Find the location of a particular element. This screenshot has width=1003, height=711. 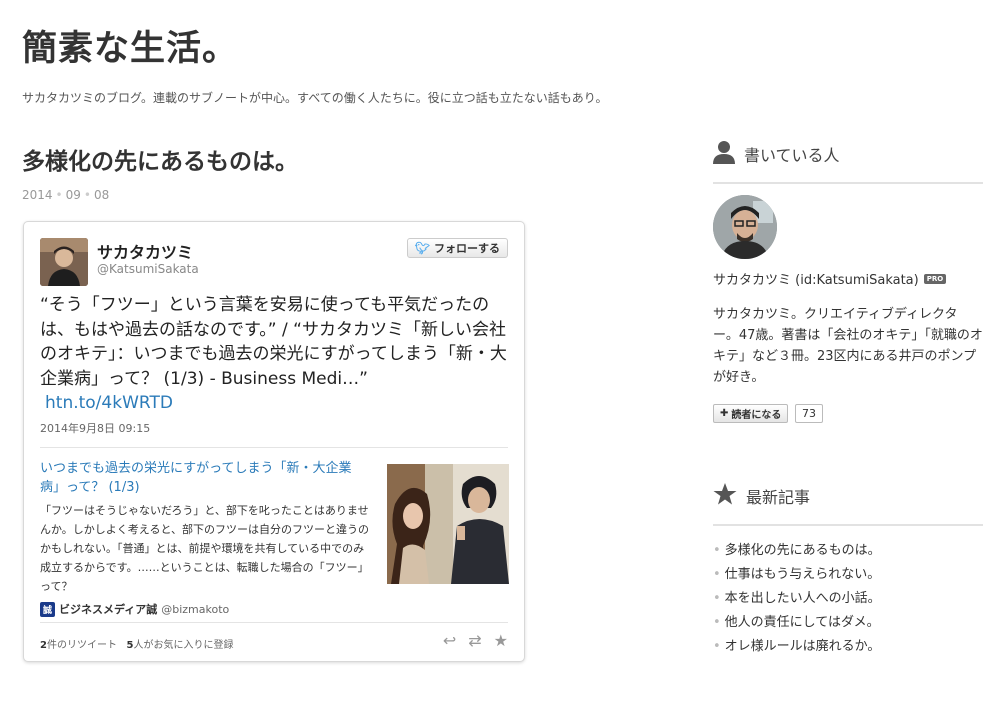

recent-heading-label: 最新記事 is located at coordinates (778, 497).